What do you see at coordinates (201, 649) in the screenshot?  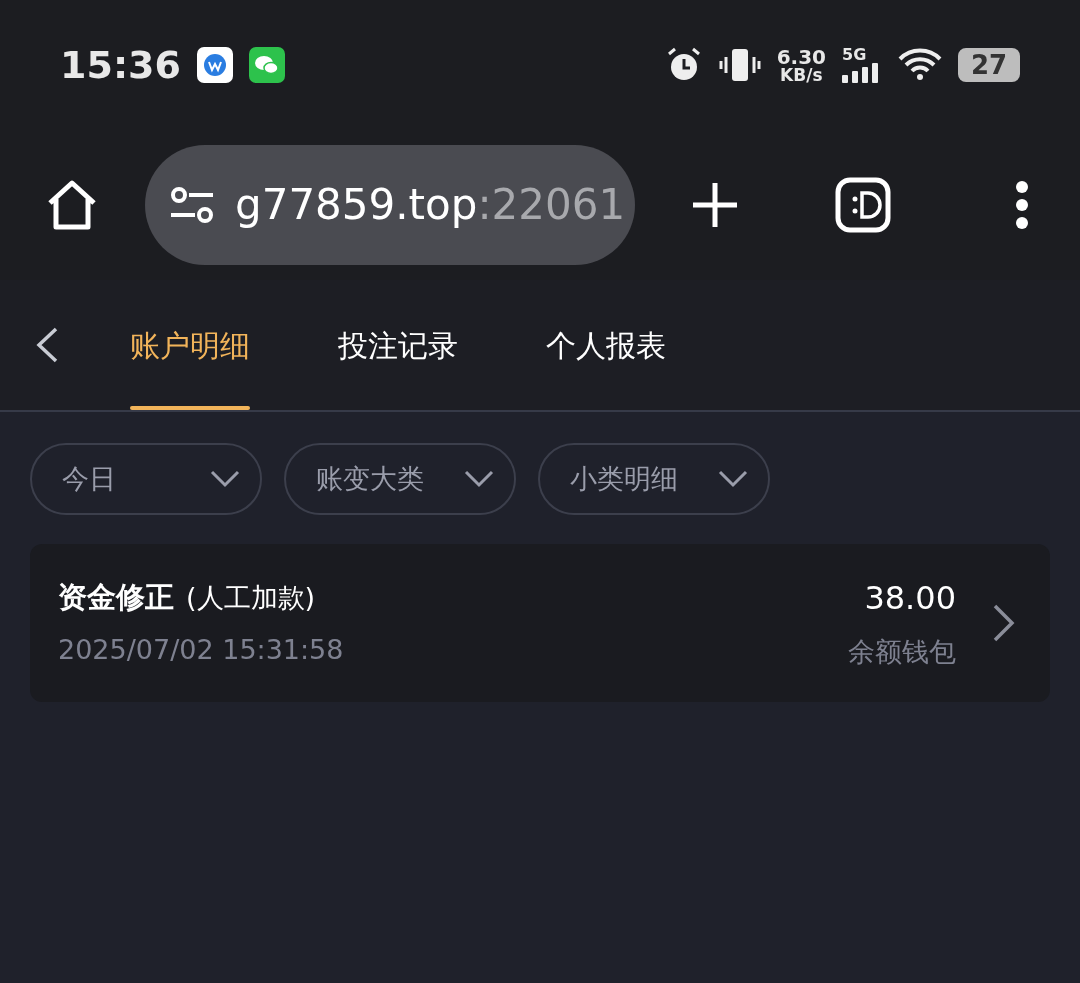 I see `record-time: 2025/07/02 15:31:58` at bounding box center [201, 649].